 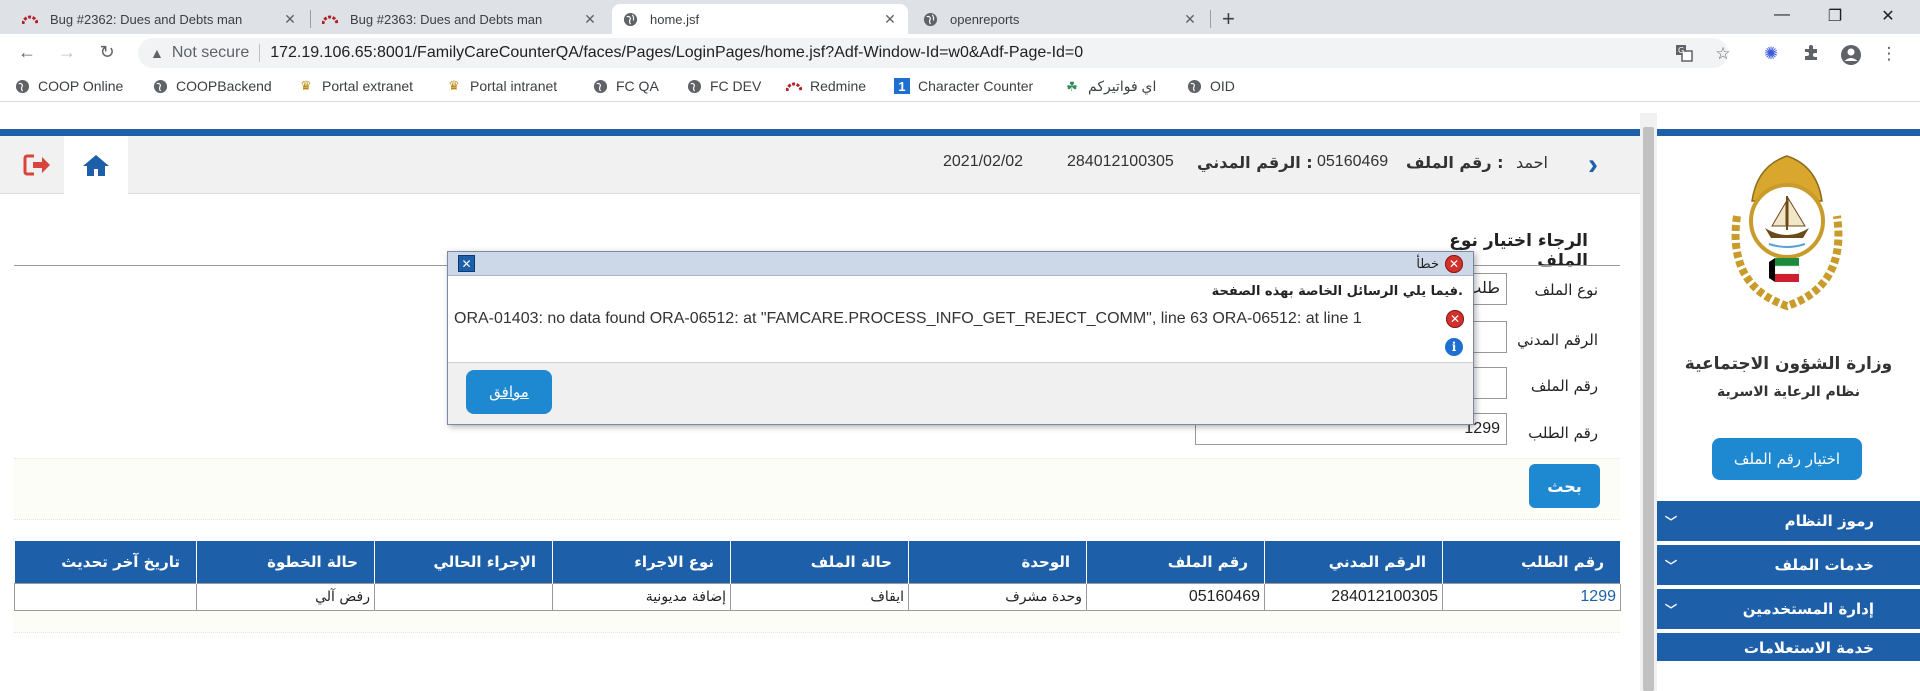 What do you see at coordinates (1455, 162) in the screenshot?
I see `header-file-no-label: رقم الملف :` at bounding box center [1455, 162].